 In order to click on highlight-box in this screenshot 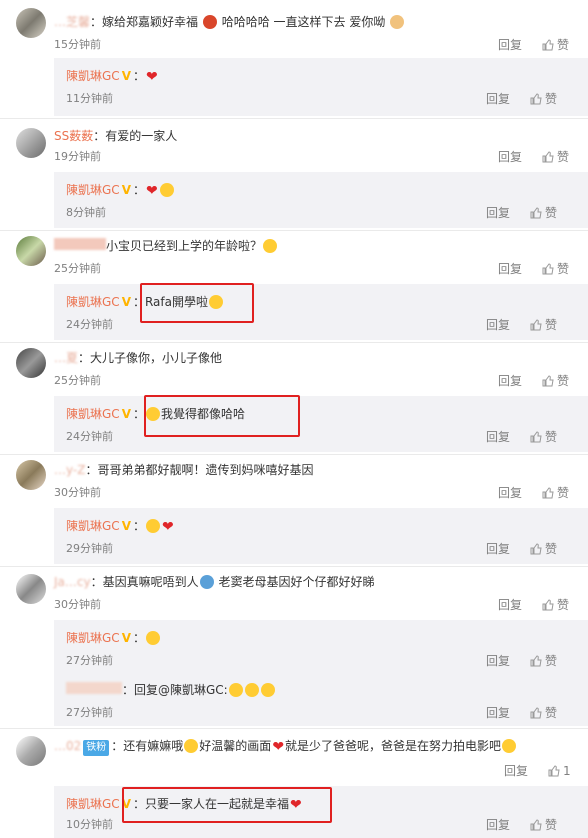, I will do `click(197, 303)`.